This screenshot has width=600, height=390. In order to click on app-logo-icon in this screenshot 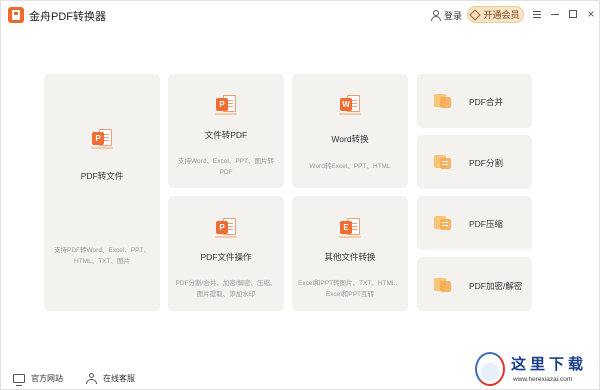, I will do `click(16, 15)`.